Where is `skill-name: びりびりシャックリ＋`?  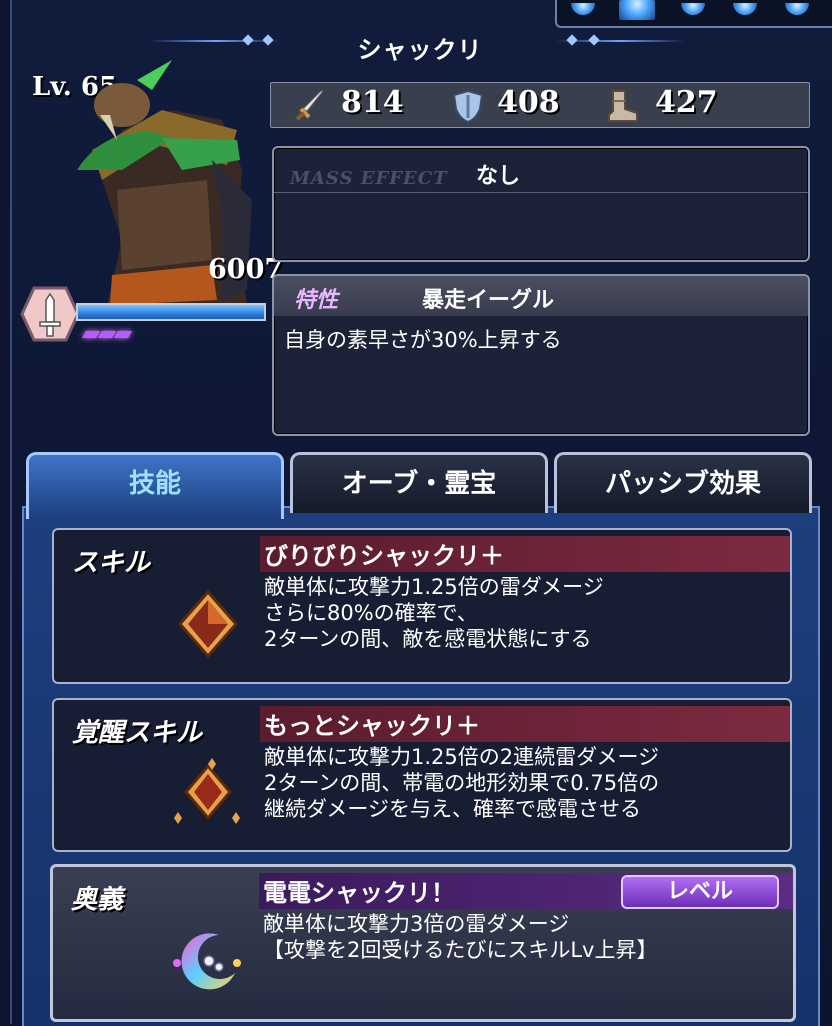
skill-name: びりびりシャックリ＋ is located at coordinates (384, 556).